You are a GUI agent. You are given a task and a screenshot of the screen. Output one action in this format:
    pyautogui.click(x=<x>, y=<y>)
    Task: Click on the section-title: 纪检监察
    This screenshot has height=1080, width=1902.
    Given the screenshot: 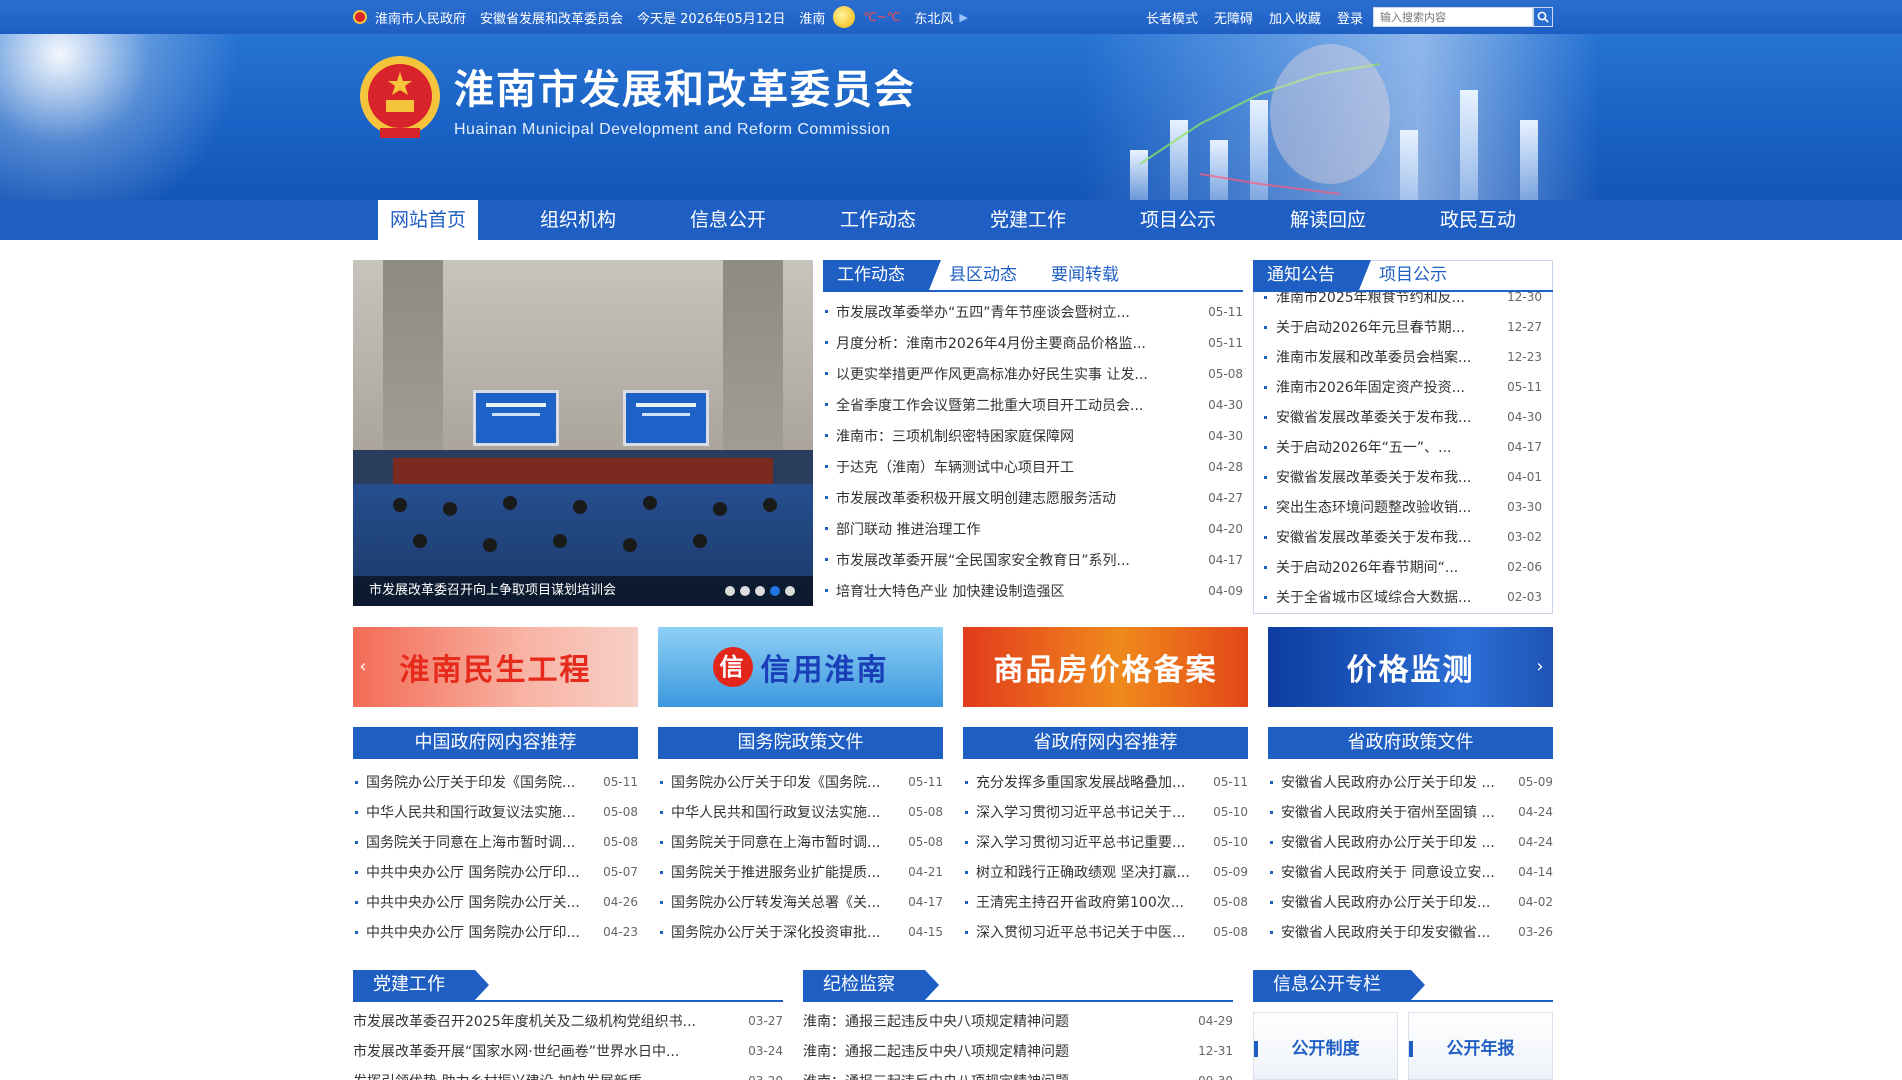 What is the action you would take?
    pyautogui.click(x=871, y=985)
    